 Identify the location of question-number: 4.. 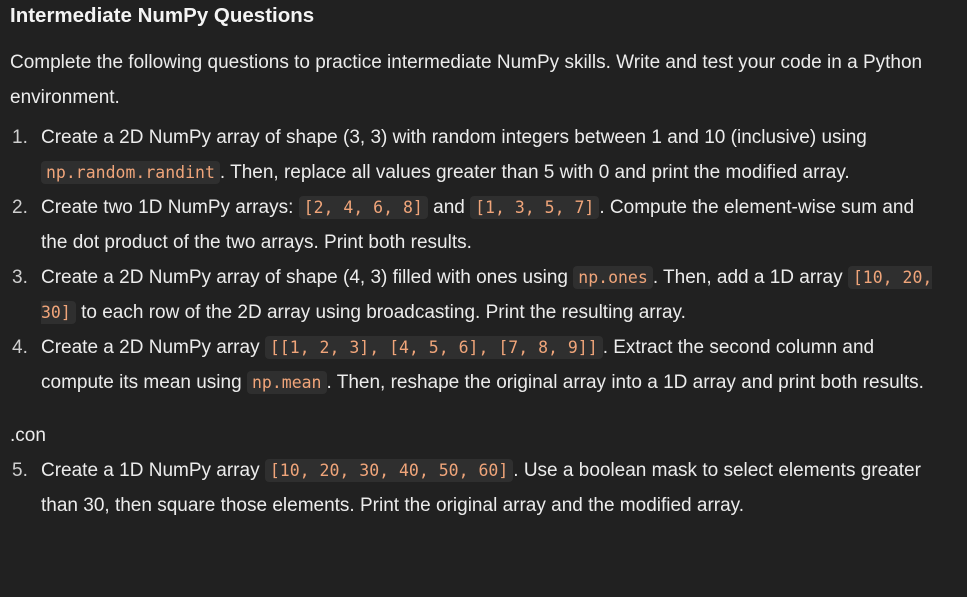
(20, 347).